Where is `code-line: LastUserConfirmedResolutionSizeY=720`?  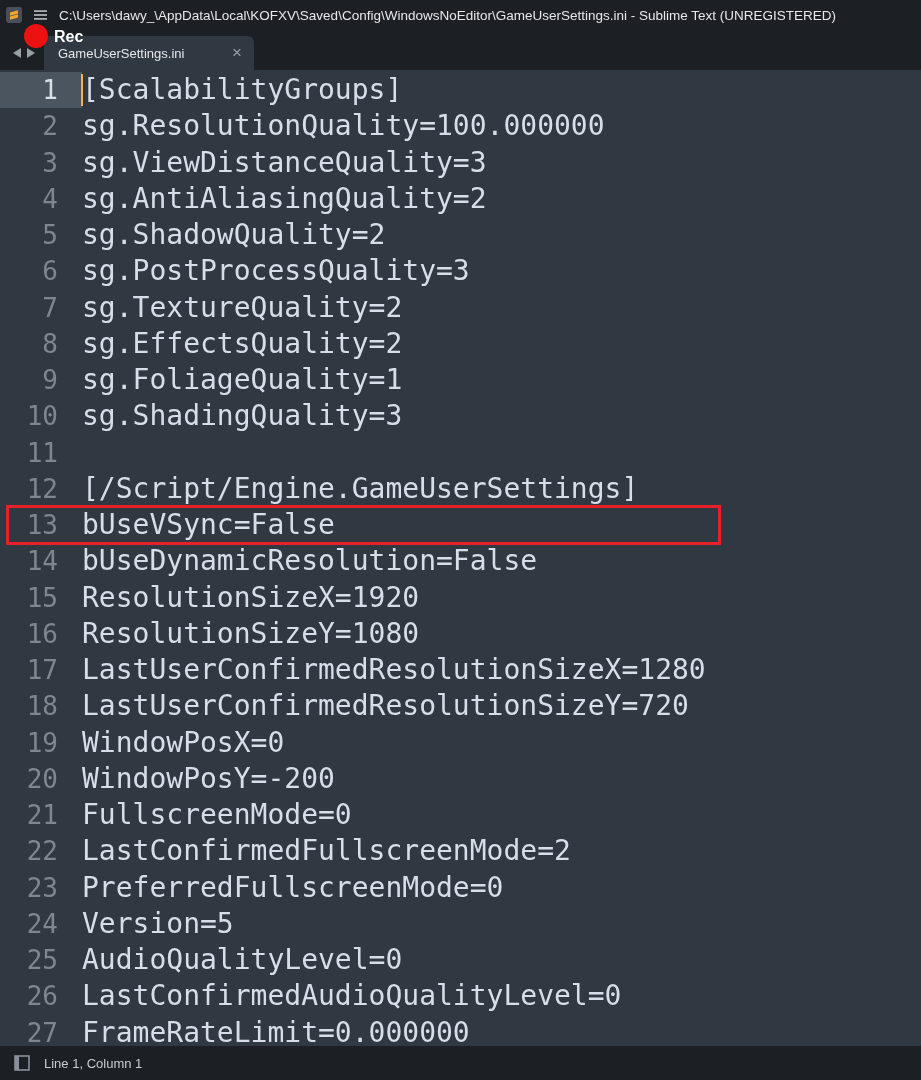 code-line: LastUserConfirmedResolutionSizeY=720 is located at coordinates (385, 706).